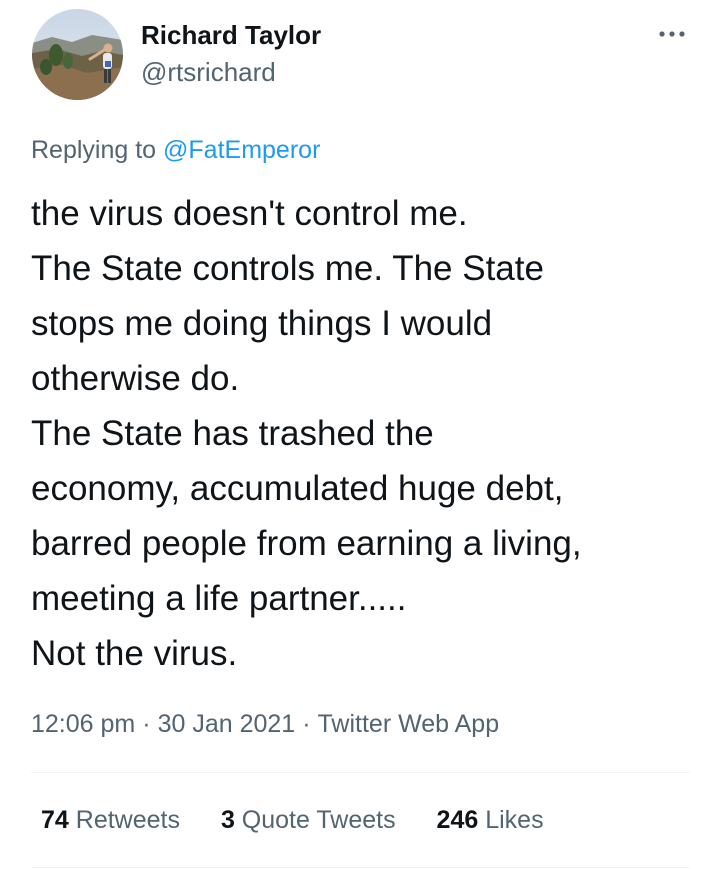 The height and width of the screenshot is (869, 720). What do you see at coordinates (231, 35) in the screenshot?
I see `author-display-name: Richard Taylor` at bounding box center [231, 35].